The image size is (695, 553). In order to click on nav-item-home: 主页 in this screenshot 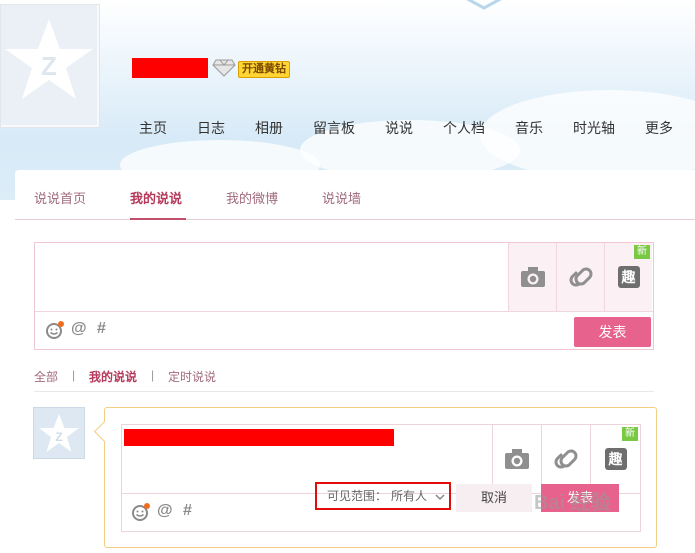, I will do `click(153, 128)`.